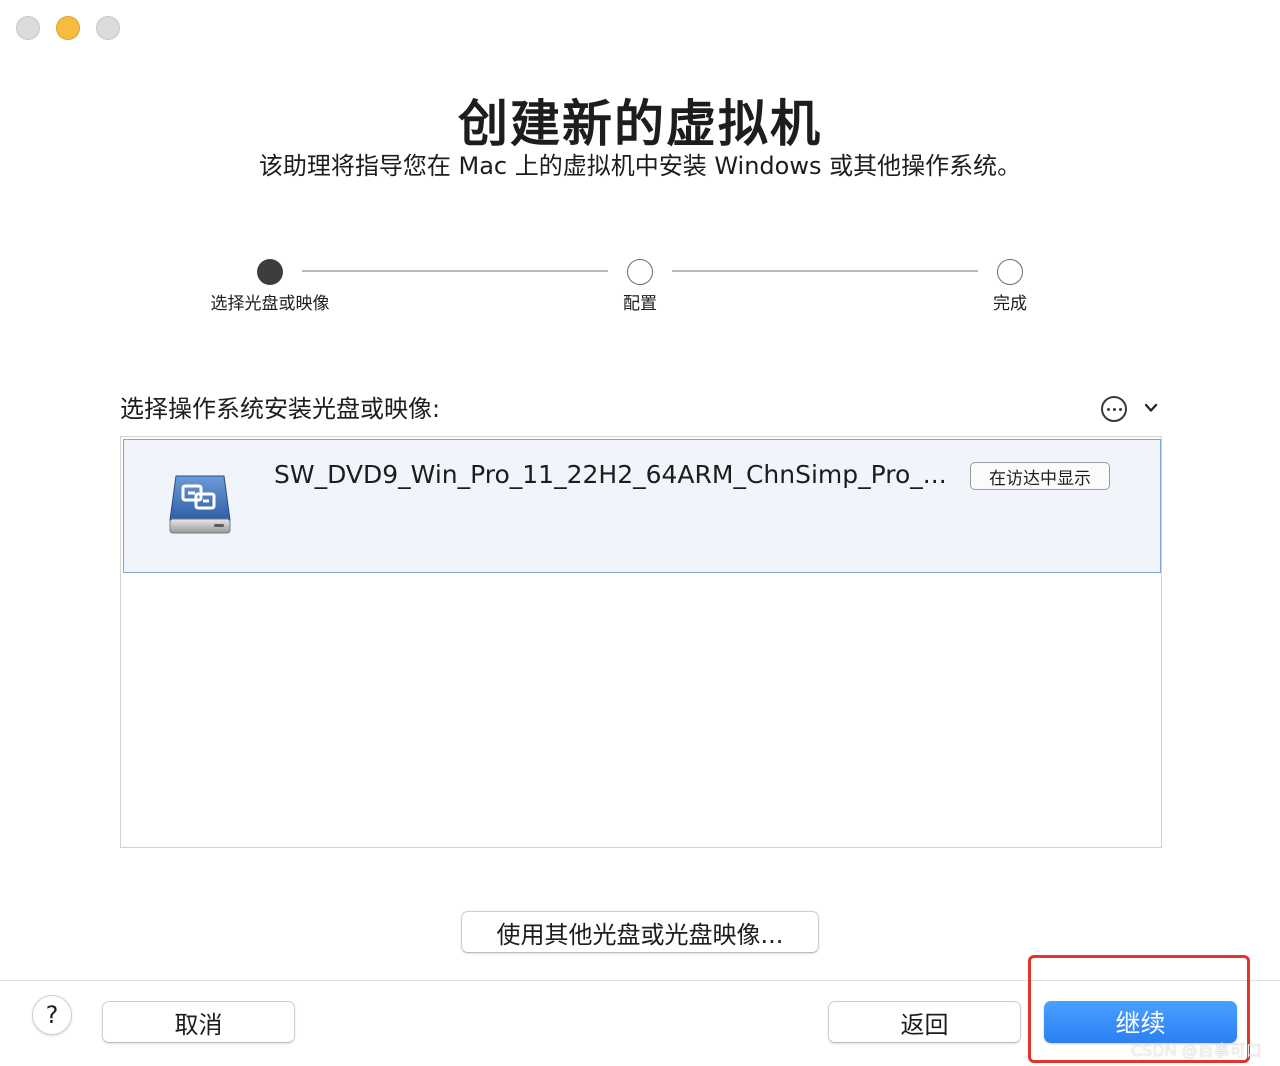 This screenshot has height=1066, width=1280. Describe the element at coordinates (1196, 1050) in the screenshot. I see `watermark-text: CSDN @百事可口` at that location.